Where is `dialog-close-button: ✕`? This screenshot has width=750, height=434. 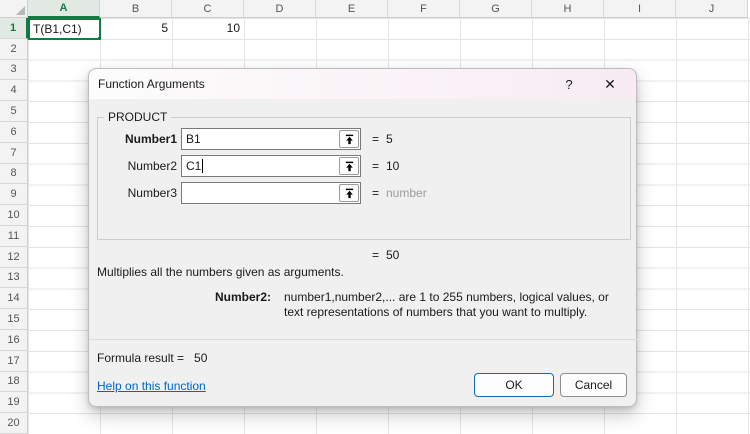 dialog-close-button: ✕ is located at coordinates (610, 84).